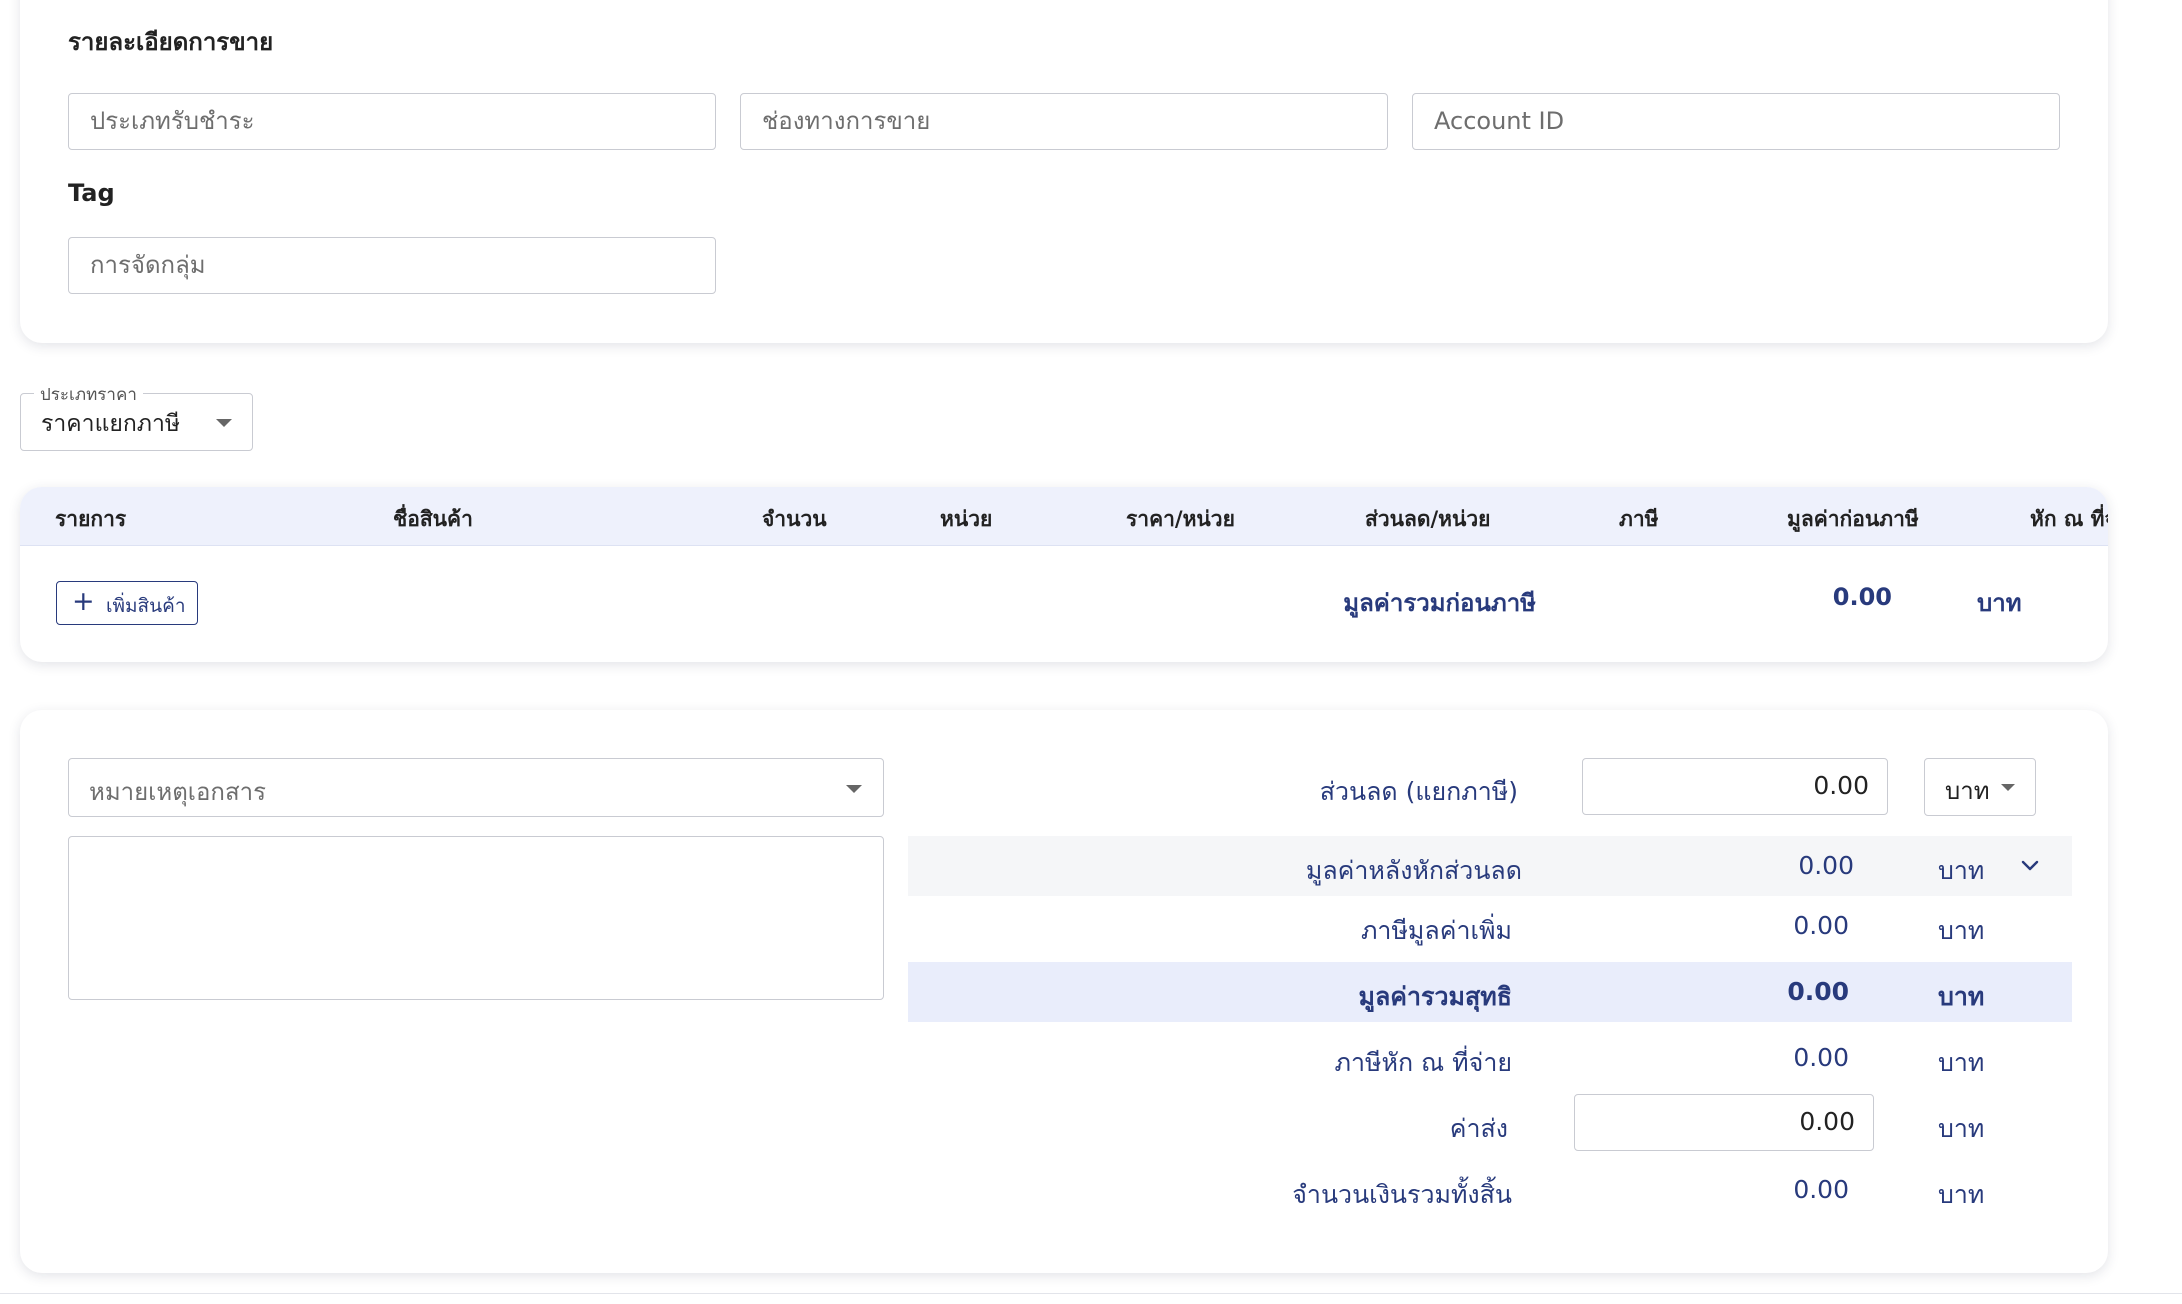 The image size is (2182, 1304). I want to click on discount-unit-value: บาท, so click(1967, 791).